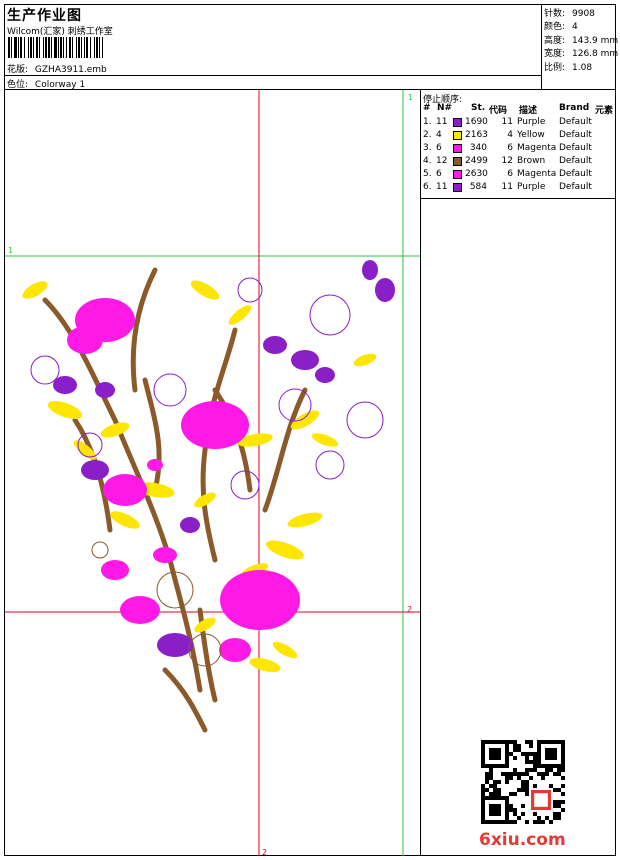  Describe the element at coordinates (60, 32) in the screenshot. I see `company-name: Wilcom(汇家) 刺绣工作室` at that location.